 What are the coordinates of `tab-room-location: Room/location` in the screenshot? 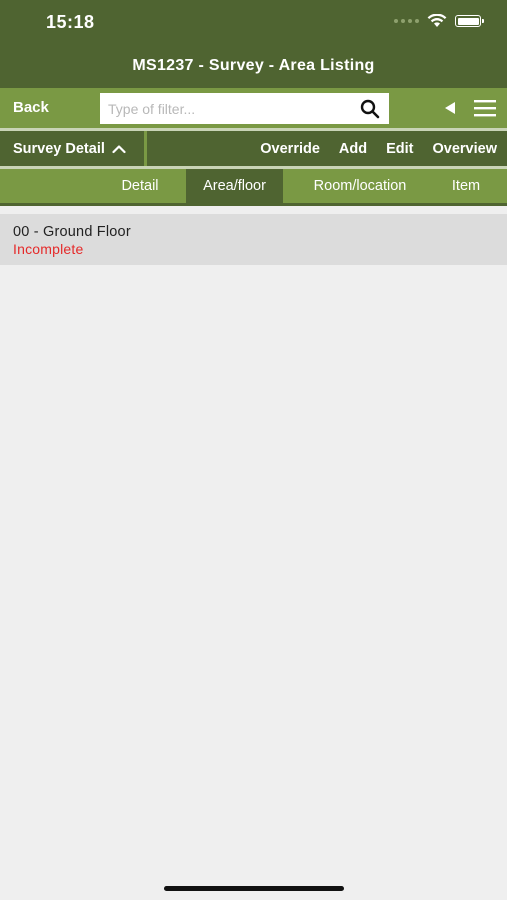 It's located at (360, 186).